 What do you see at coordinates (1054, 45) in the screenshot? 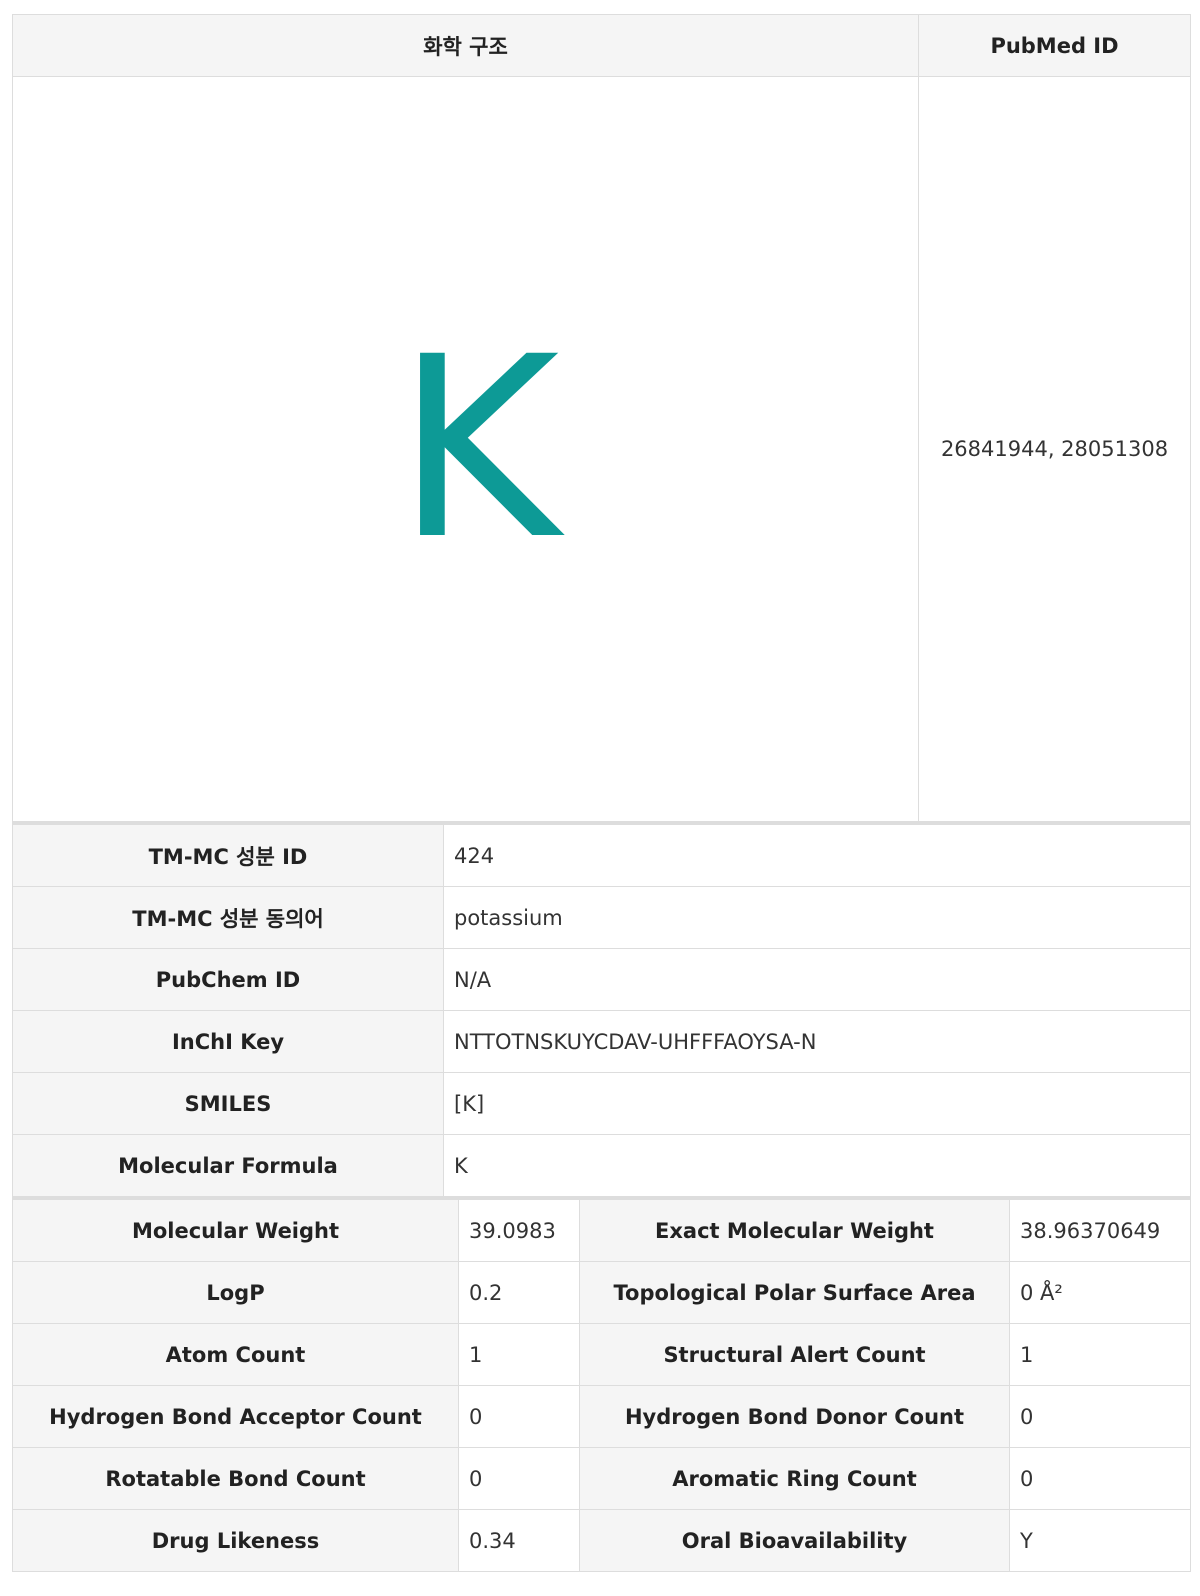
I see `pubmed-header: PubMed ID` at bounding box center [1054, 45].